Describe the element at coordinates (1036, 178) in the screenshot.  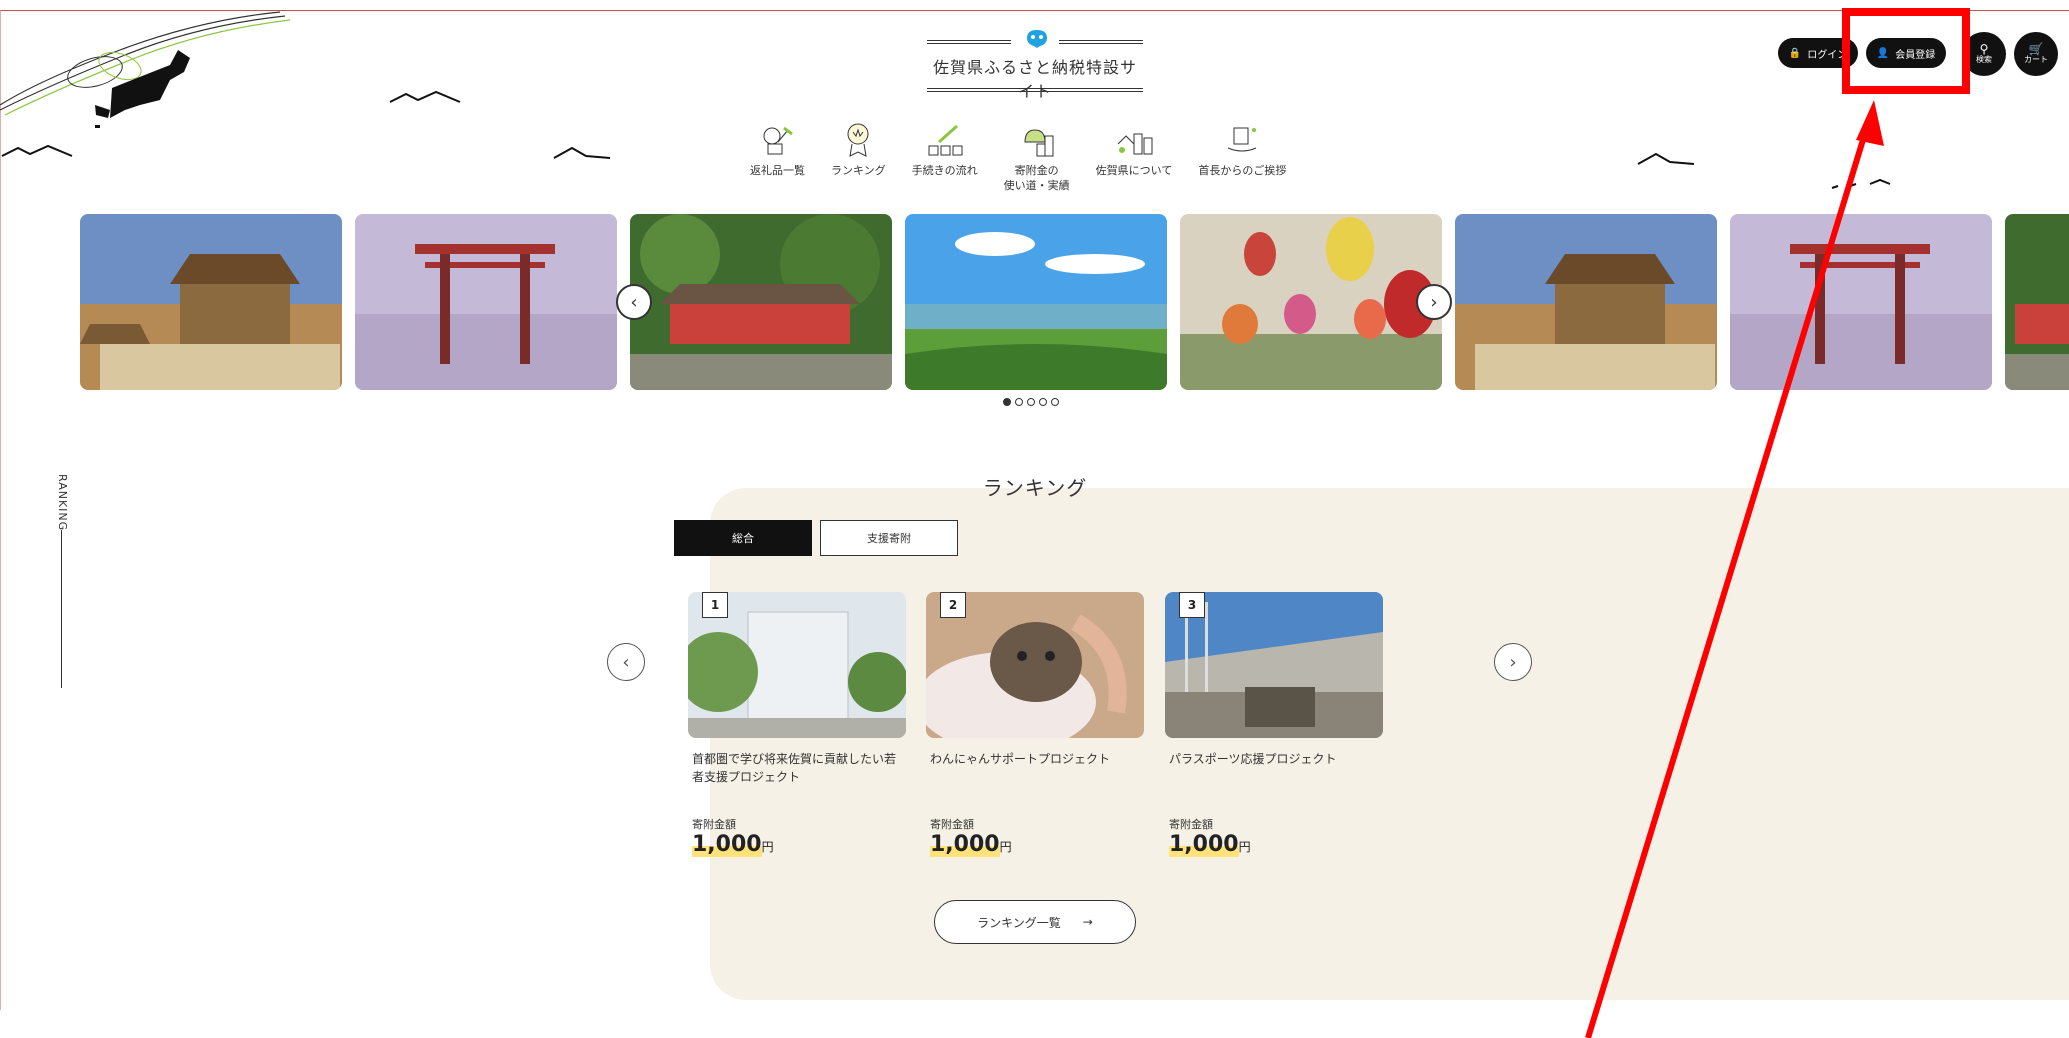
I see `nav-label-donation-use: 寄附金の 使い道・実績` at that location.